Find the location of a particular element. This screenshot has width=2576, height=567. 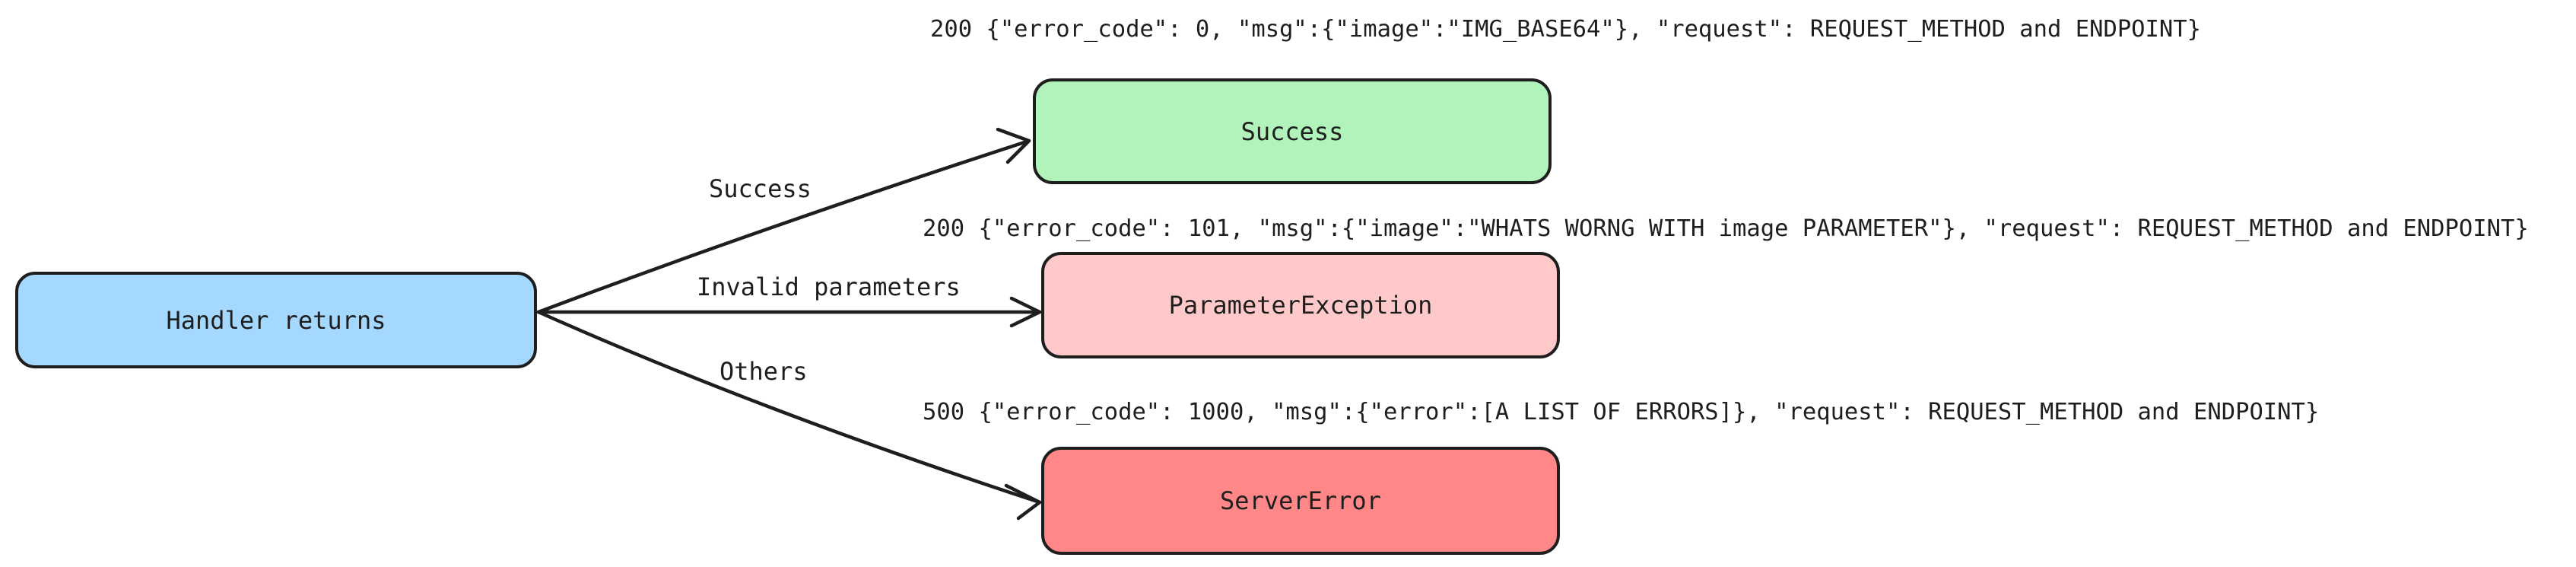

parameter-exception-node: ParameterException is located at coordinates (1300, 305).